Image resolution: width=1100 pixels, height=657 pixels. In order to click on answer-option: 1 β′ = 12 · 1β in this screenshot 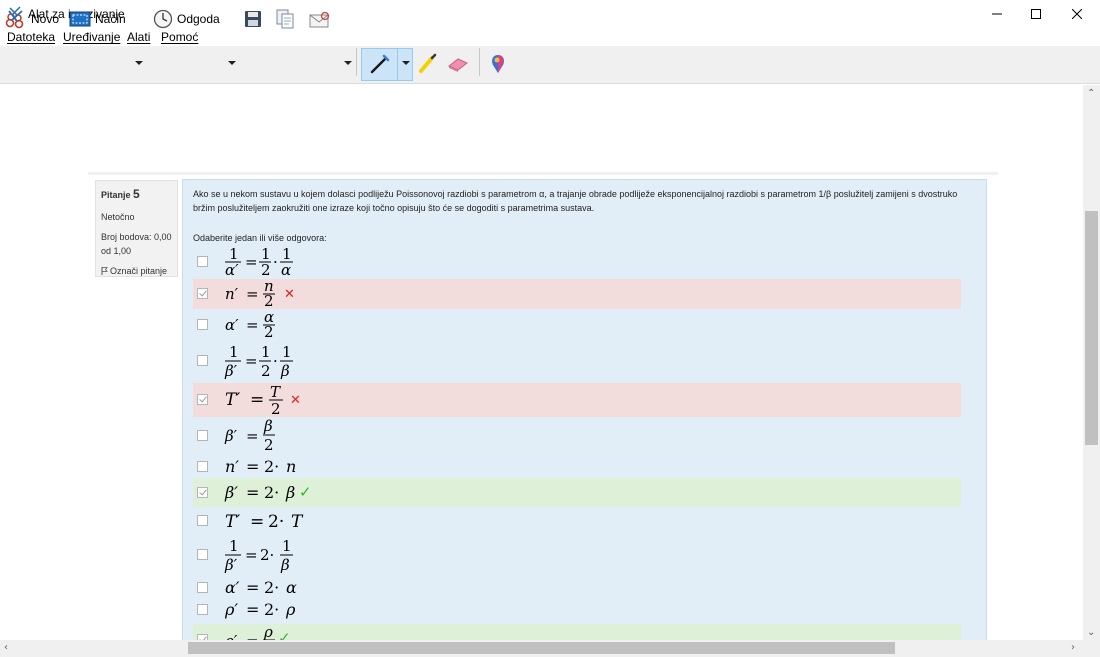, I will do `click(577, 361)`.